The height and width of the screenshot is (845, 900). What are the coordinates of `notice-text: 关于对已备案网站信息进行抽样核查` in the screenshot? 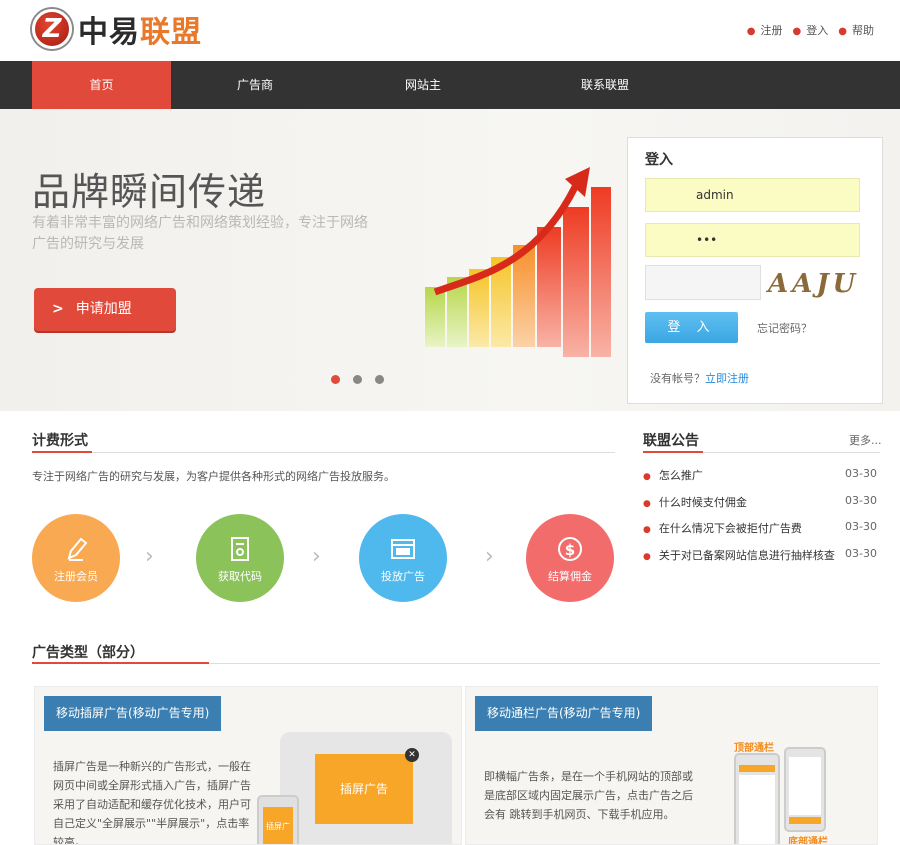 It's located at (746, 555).